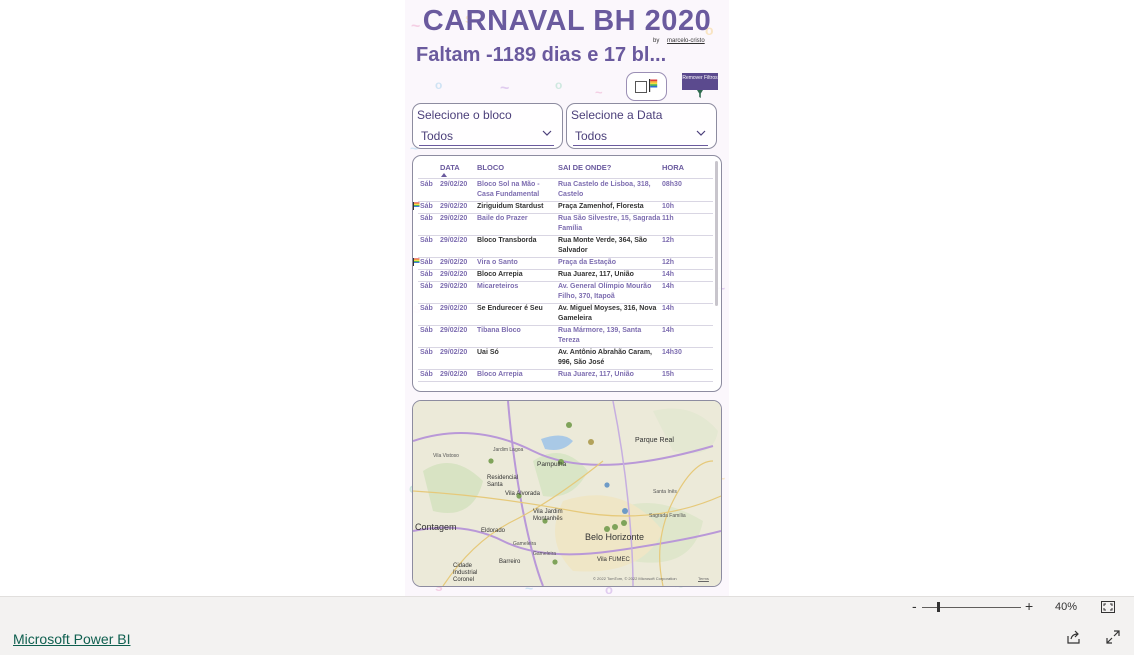  What do you see at coordinates (510, 308) in the screenshot?
I see `cell-bloco: Se Endurecer é Seu` at bounding box center [510, 308].